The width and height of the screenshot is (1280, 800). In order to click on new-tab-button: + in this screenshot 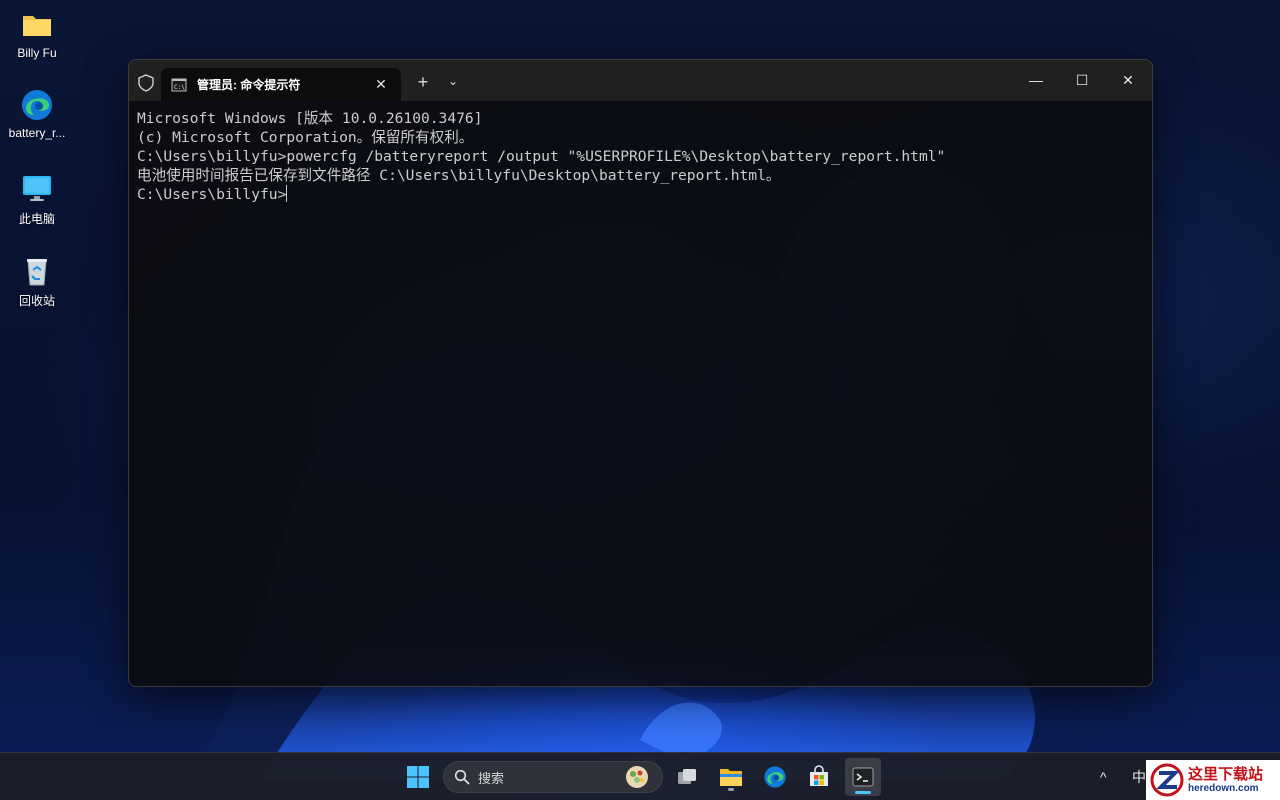, I will do `click(423, 82)`.